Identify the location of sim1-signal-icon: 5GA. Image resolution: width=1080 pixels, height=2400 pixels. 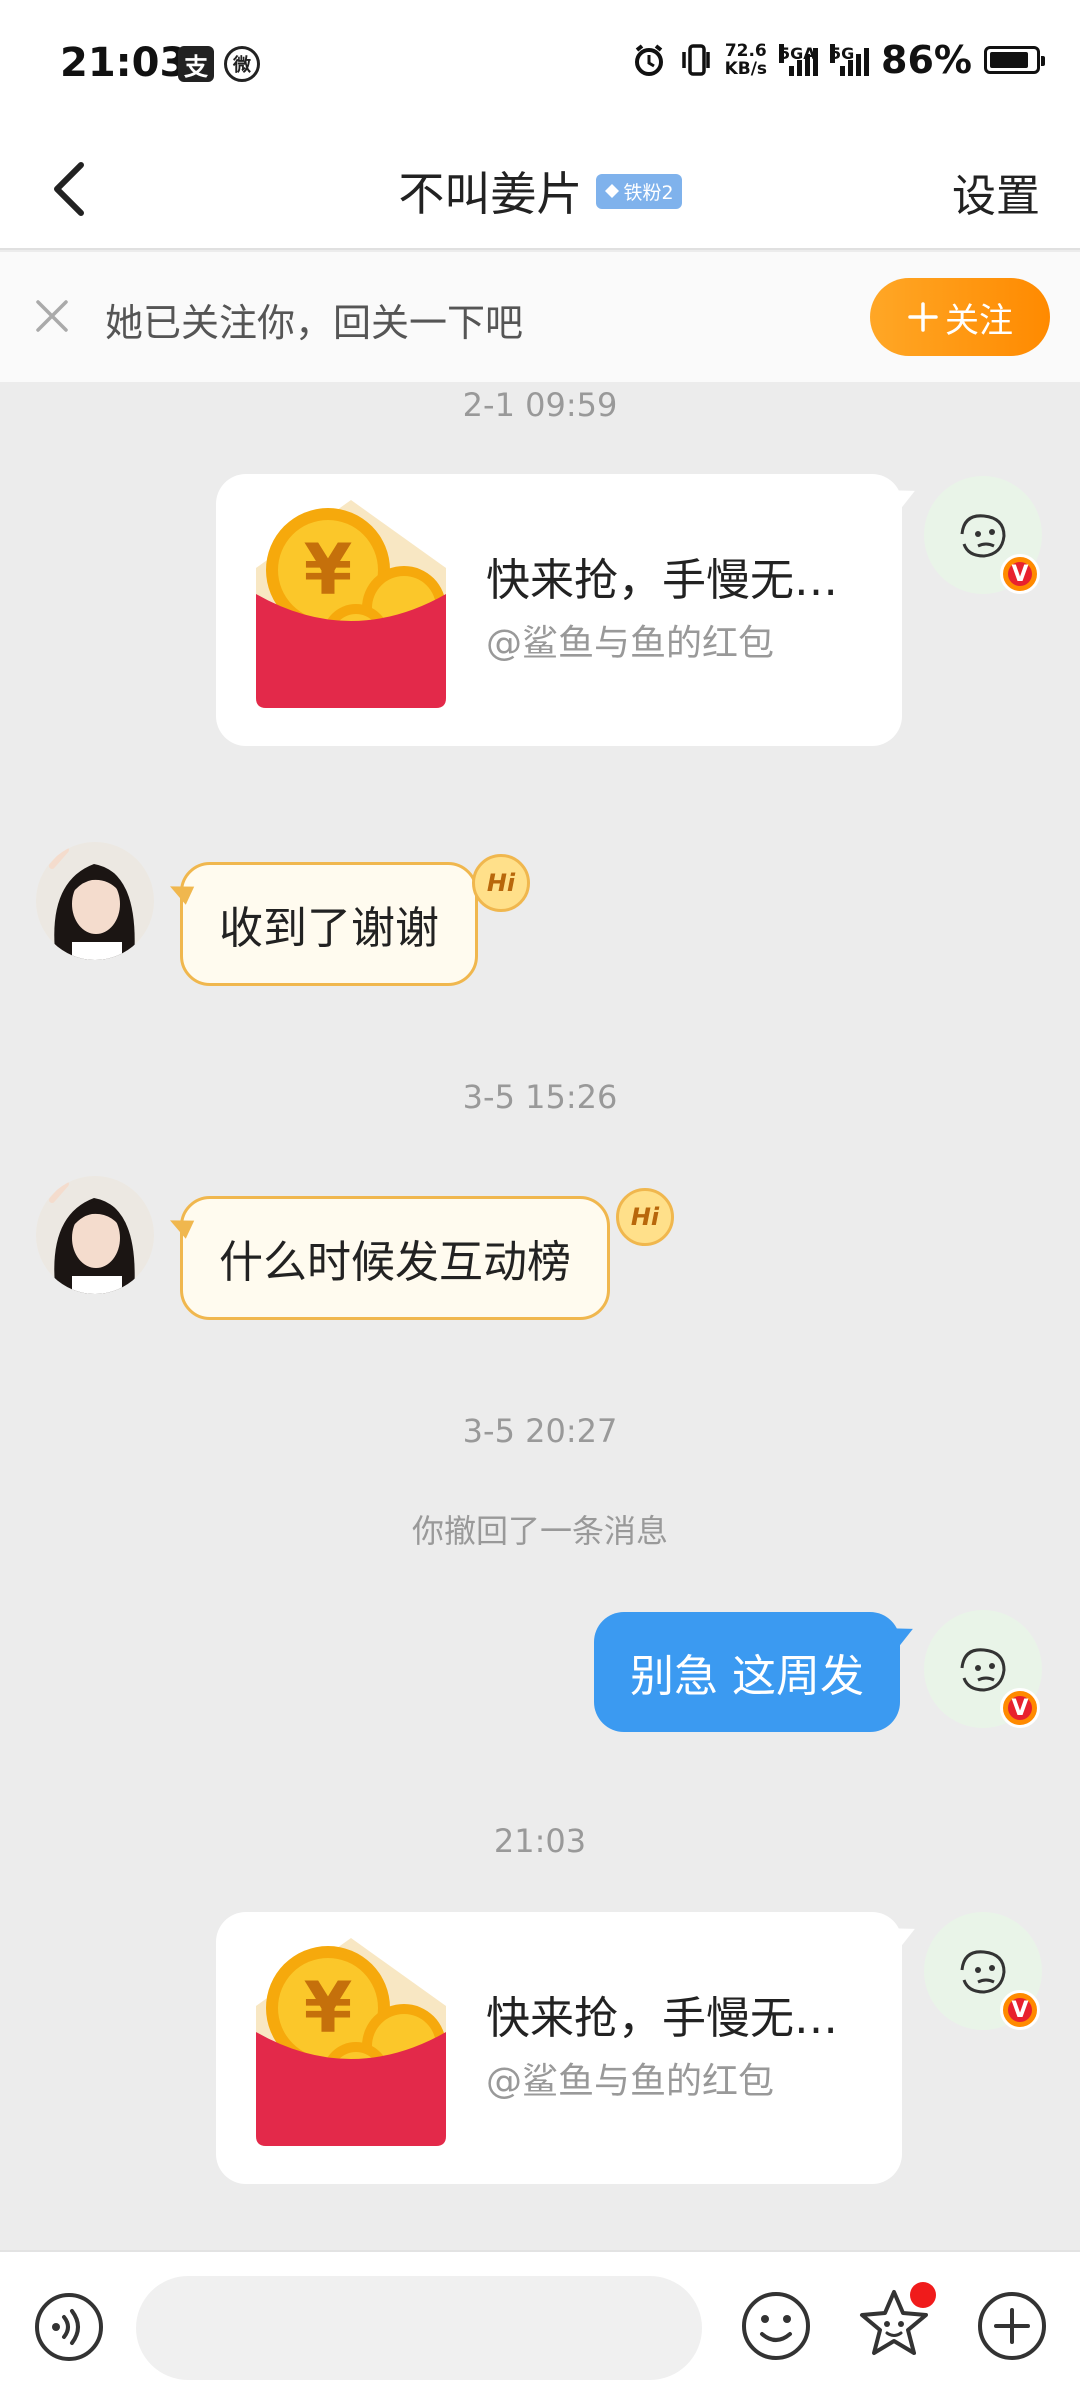
(799, 60).